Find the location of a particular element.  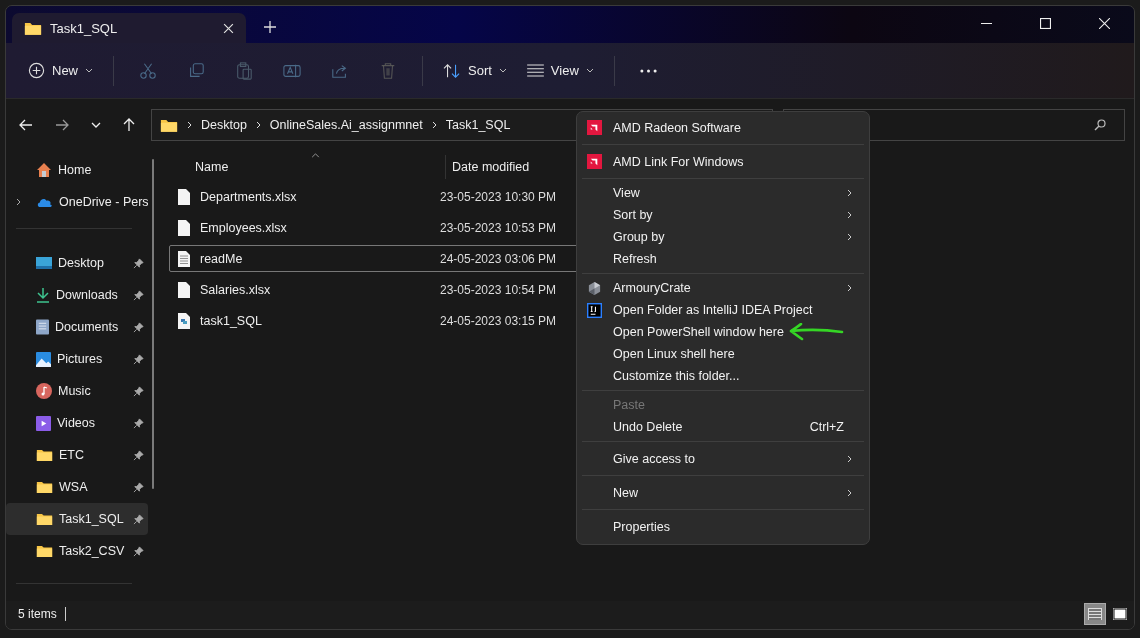

more-icon is located at coordinates (648, 70).